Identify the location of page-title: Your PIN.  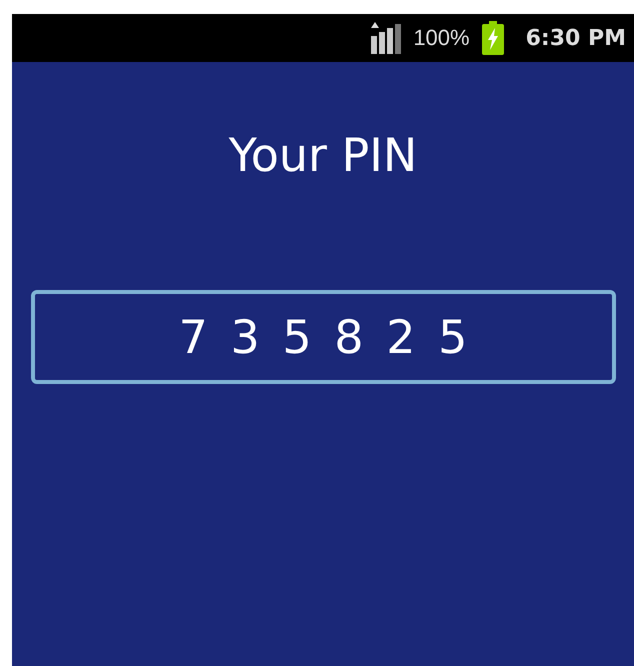
(323, 155).